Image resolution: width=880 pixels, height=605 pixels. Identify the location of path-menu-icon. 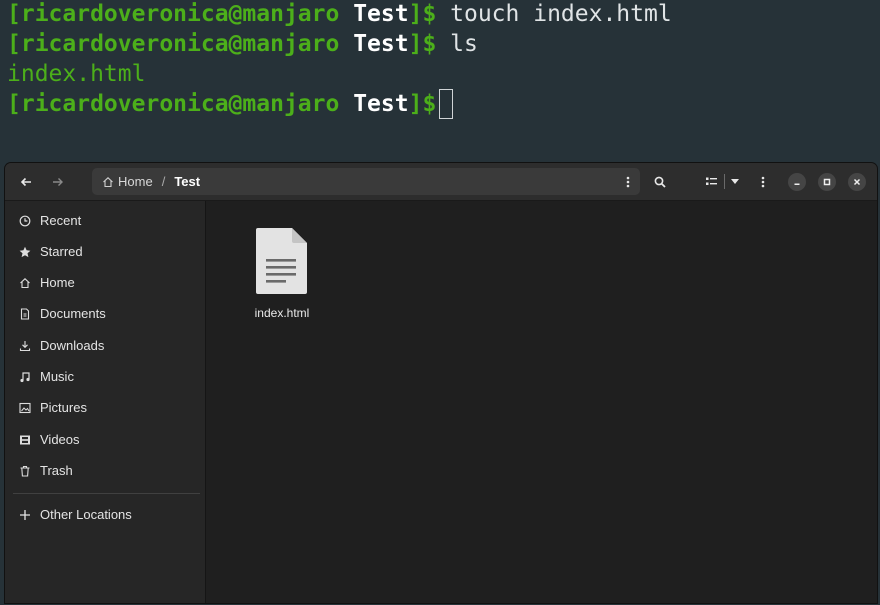
(628, 181).